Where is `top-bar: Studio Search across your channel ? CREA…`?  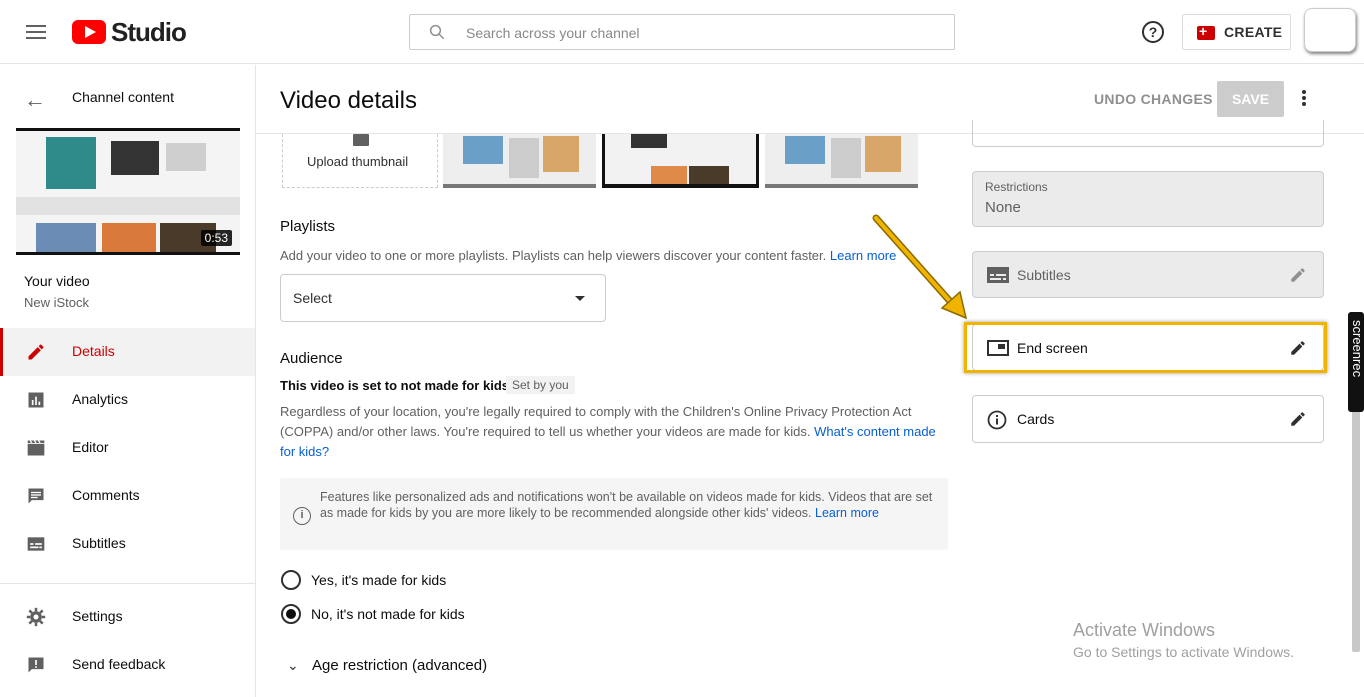 top-bar: Studio Search across your channel ? CREA… is located at coordinates (682, 32).